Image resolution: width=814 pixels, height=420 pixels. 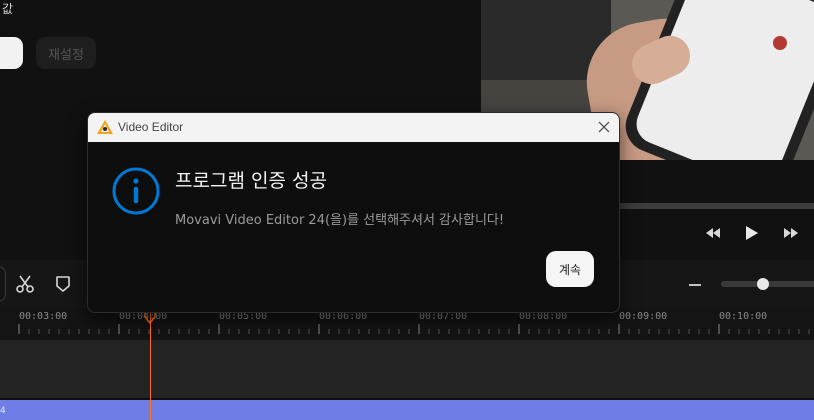 I want to click on audio-track-label: 4, so click(x=3, y=411).